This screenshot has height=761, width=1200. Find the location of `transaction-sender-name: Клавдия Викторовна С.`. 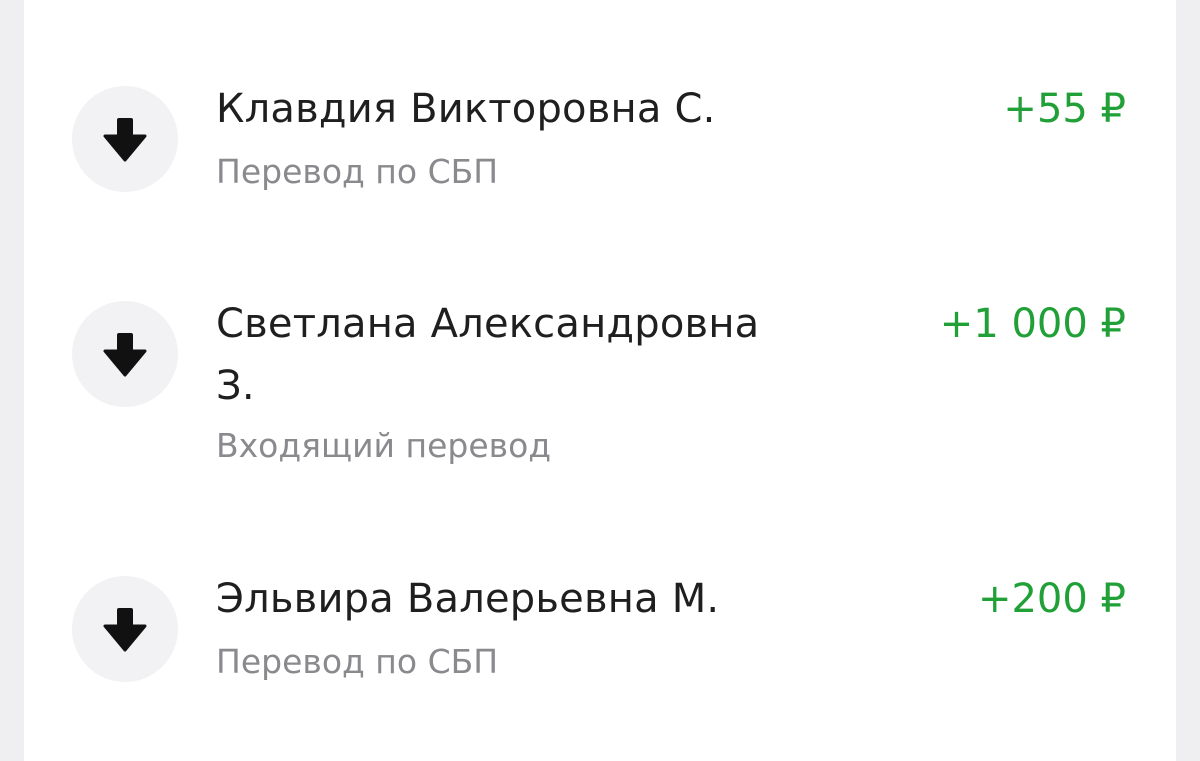

transaction-sender-name: Клавдия Викторовна С. is located at coordinates (466, 109).